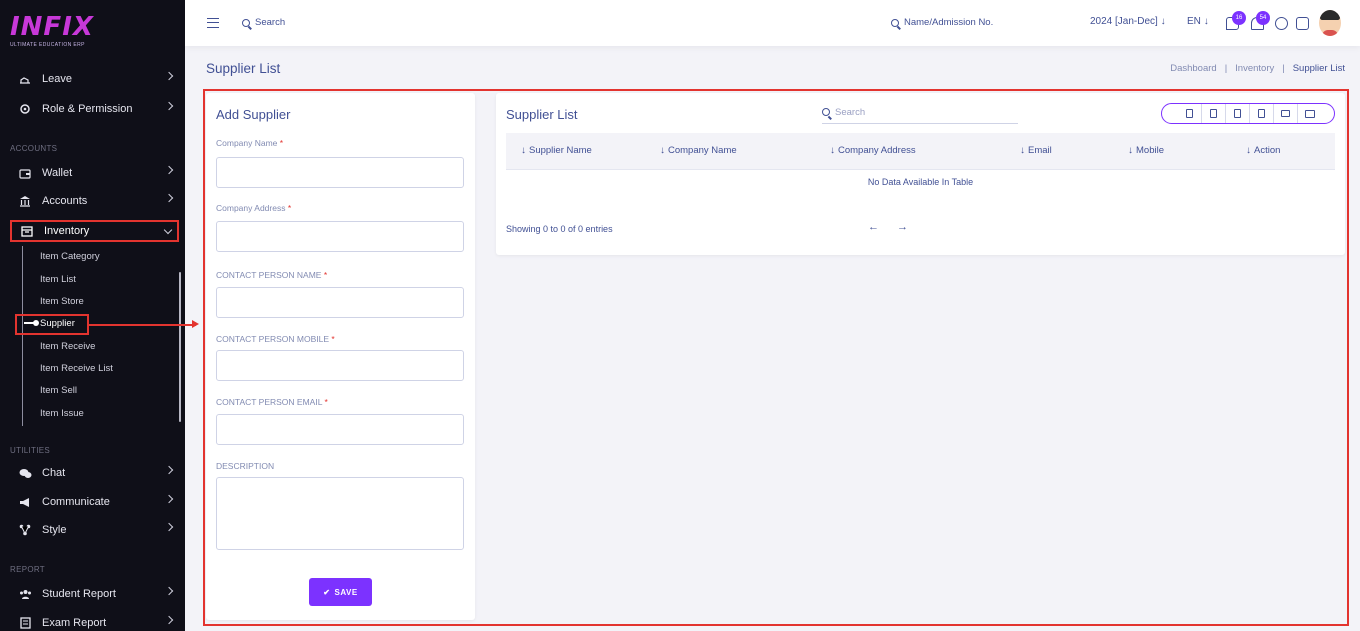  What do you see at coordinates (54, 473) in the screenshot?
I see `sidebar-item-label: Chat` at bounding box center [54, 473].